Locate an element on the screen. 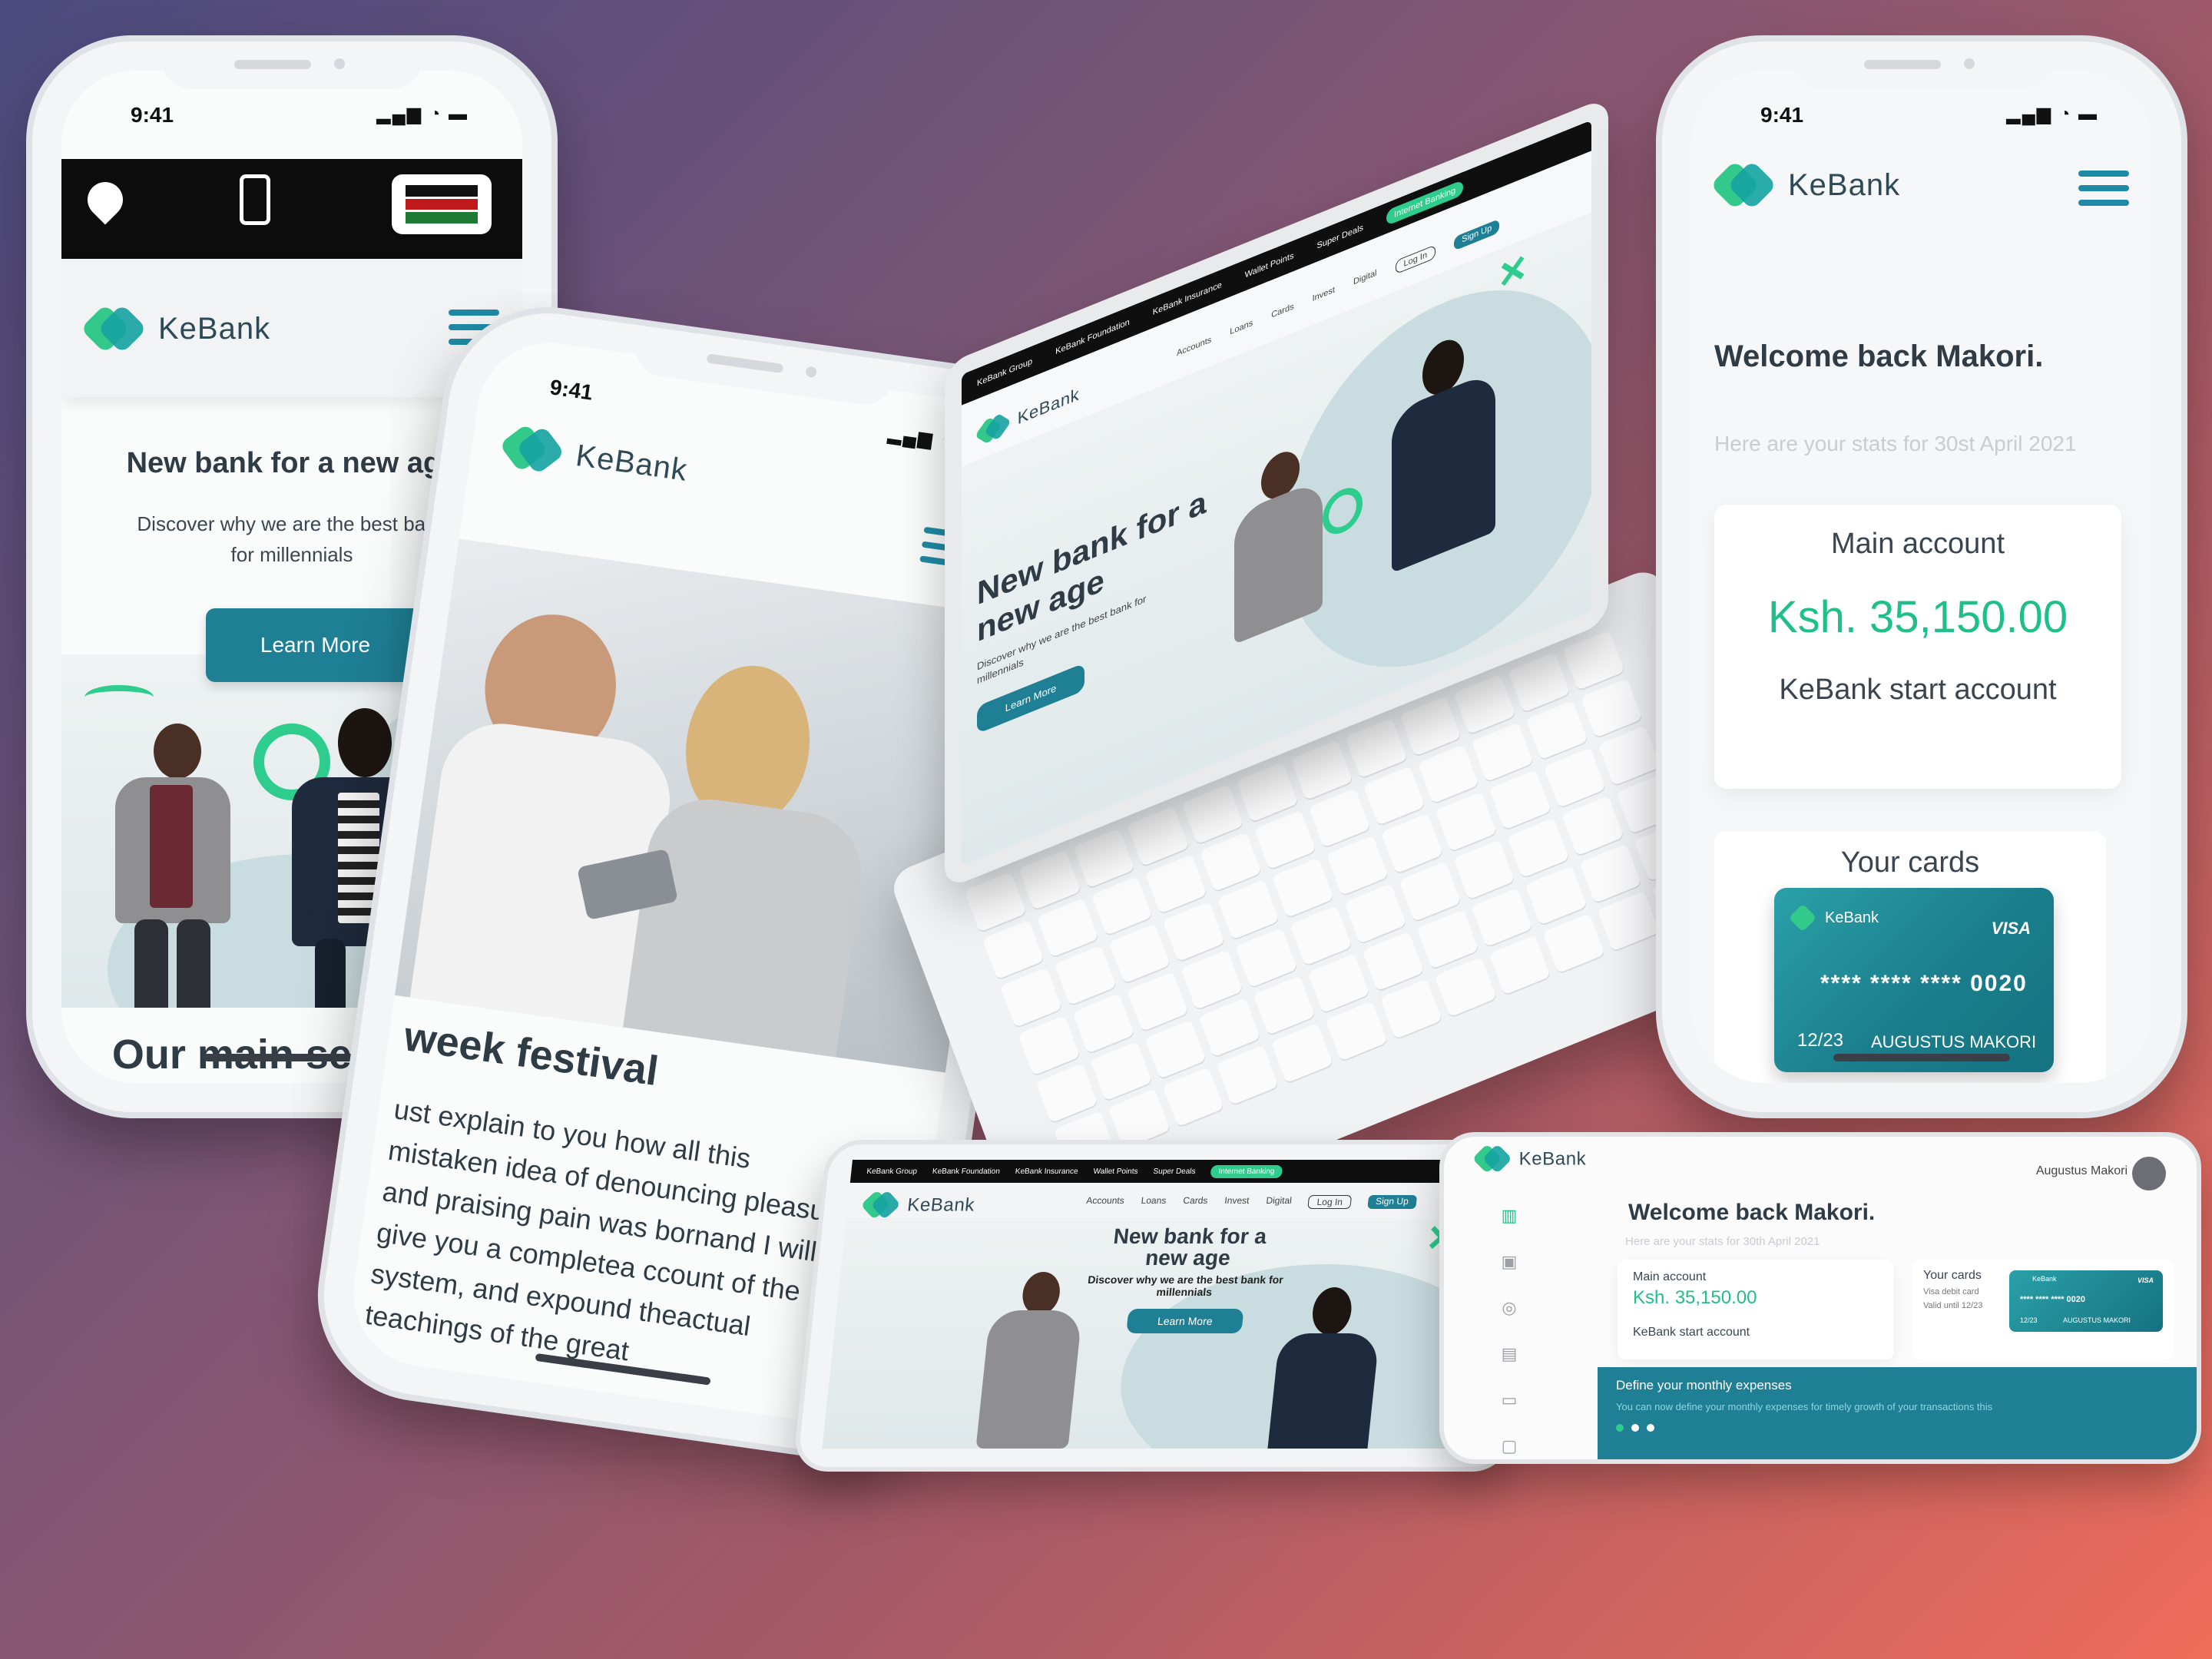  kenya-flag-icon is located at coordinates (442, 204).